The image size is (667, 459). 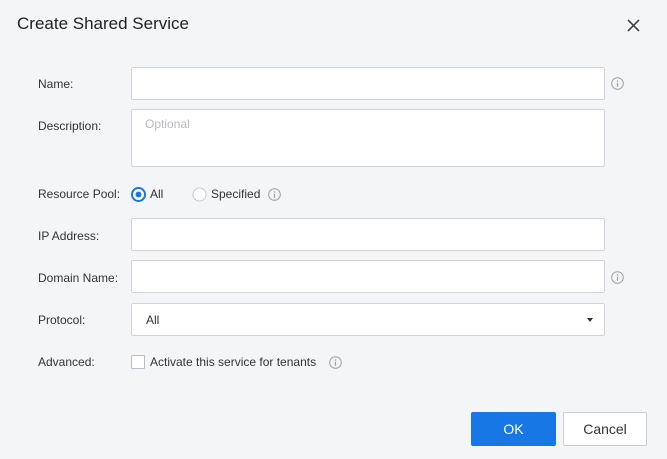 What do you see at coordinates (233, 362) in the screenshot?
I see `activate-for-tenants-label: Activate this service for tenants` at bounding box center [233, 362].